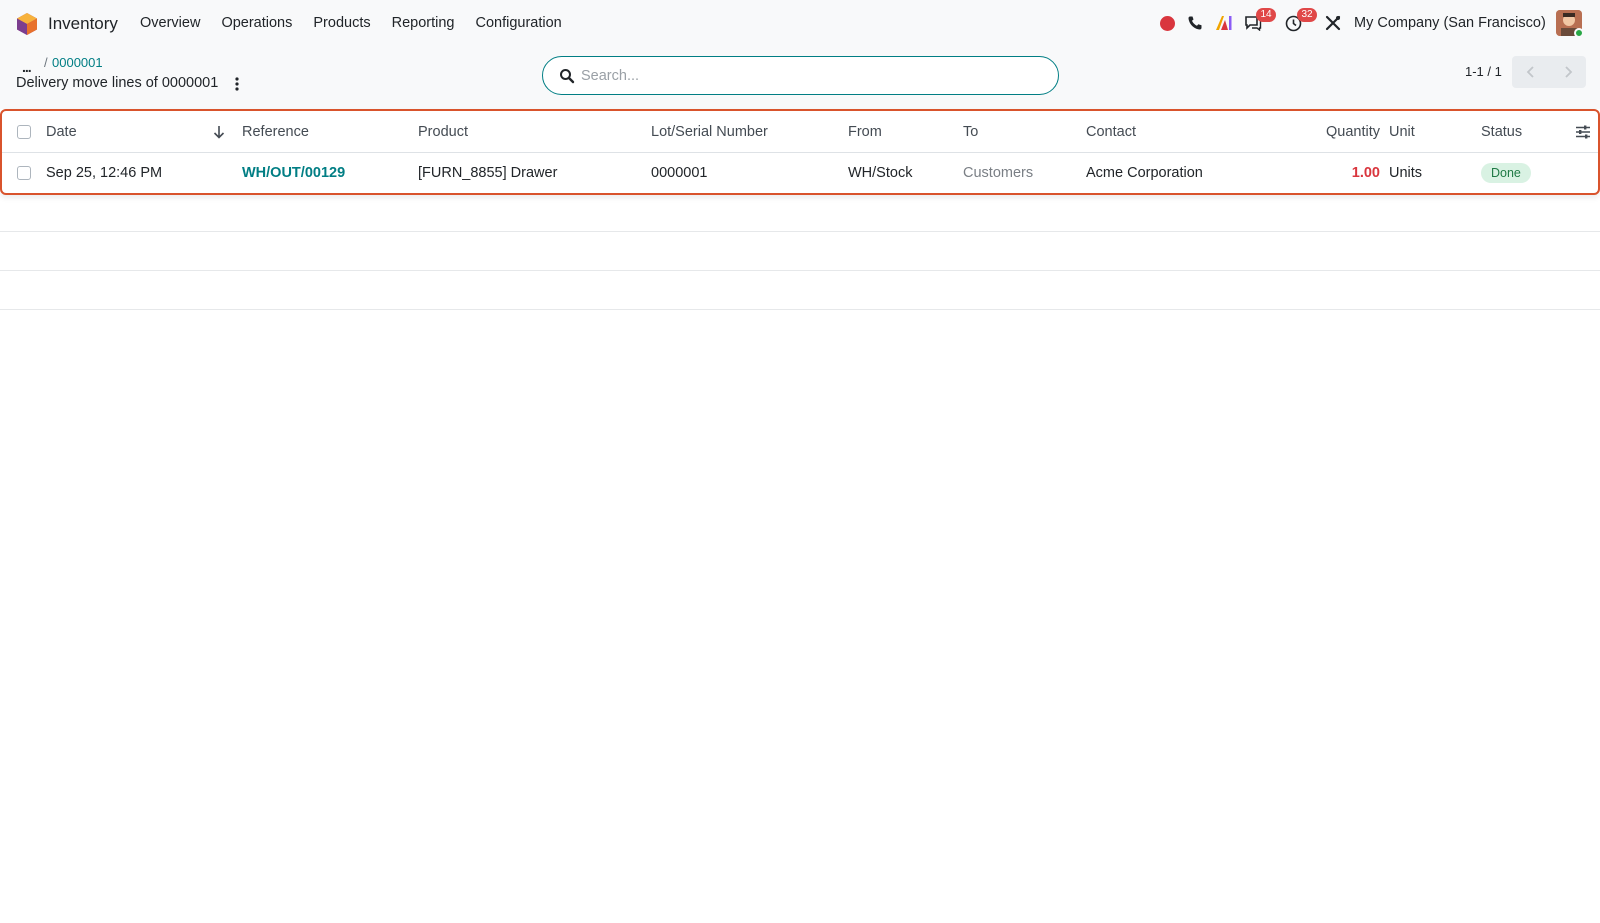 This screenshot has width=1600, height=923. I want to click on column-header-reference: Reference, so click(275, 131).